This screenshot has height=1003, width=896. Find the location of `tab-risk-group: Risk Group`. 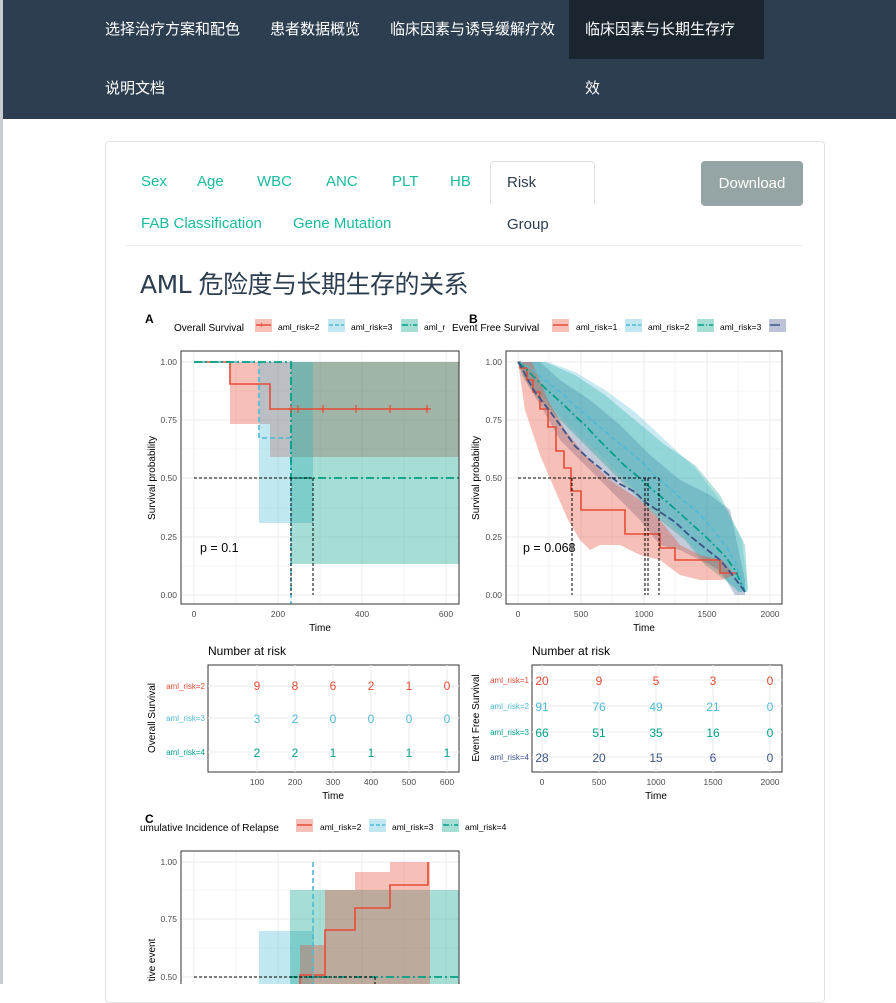

tab-risk-group: Risk Group is located at coordinates (542, 197).